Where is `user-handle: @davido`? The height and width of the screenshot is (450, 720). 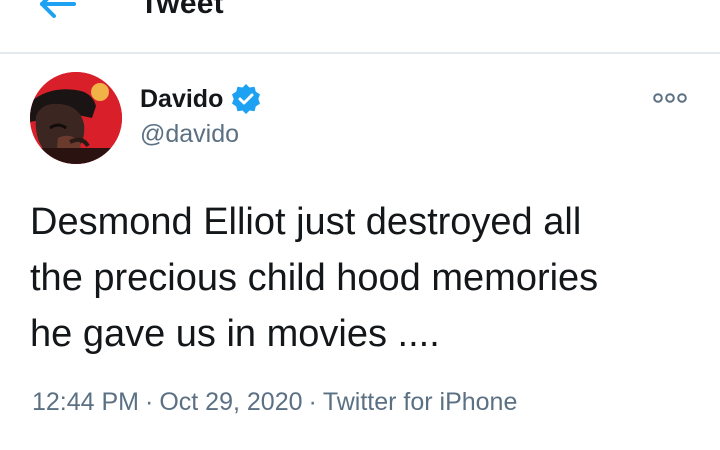
user-handle: @davido is located at coordinates (189, 134).